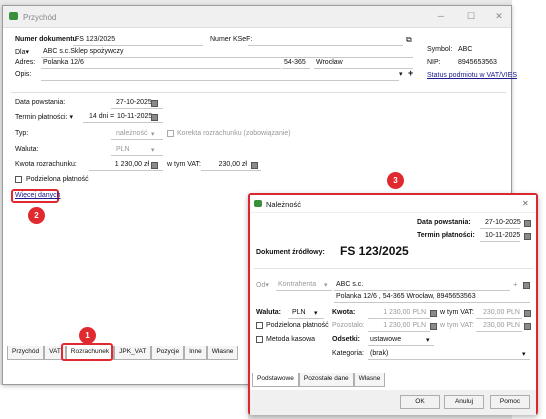  Describe the element at coordinates (446, 235) in the screenshot. I see `termin-label: Termin płatności:` at that location.